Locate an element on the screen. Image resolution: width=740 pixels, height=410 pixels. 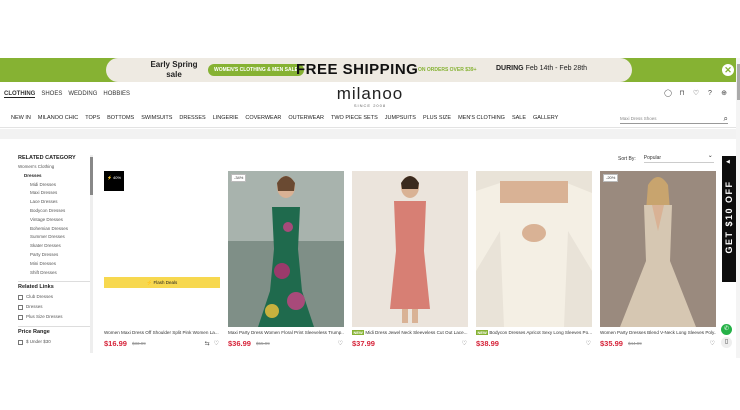
nav-milanoo-chic: MILANOO CHIC is located at coordinates (58, 118).